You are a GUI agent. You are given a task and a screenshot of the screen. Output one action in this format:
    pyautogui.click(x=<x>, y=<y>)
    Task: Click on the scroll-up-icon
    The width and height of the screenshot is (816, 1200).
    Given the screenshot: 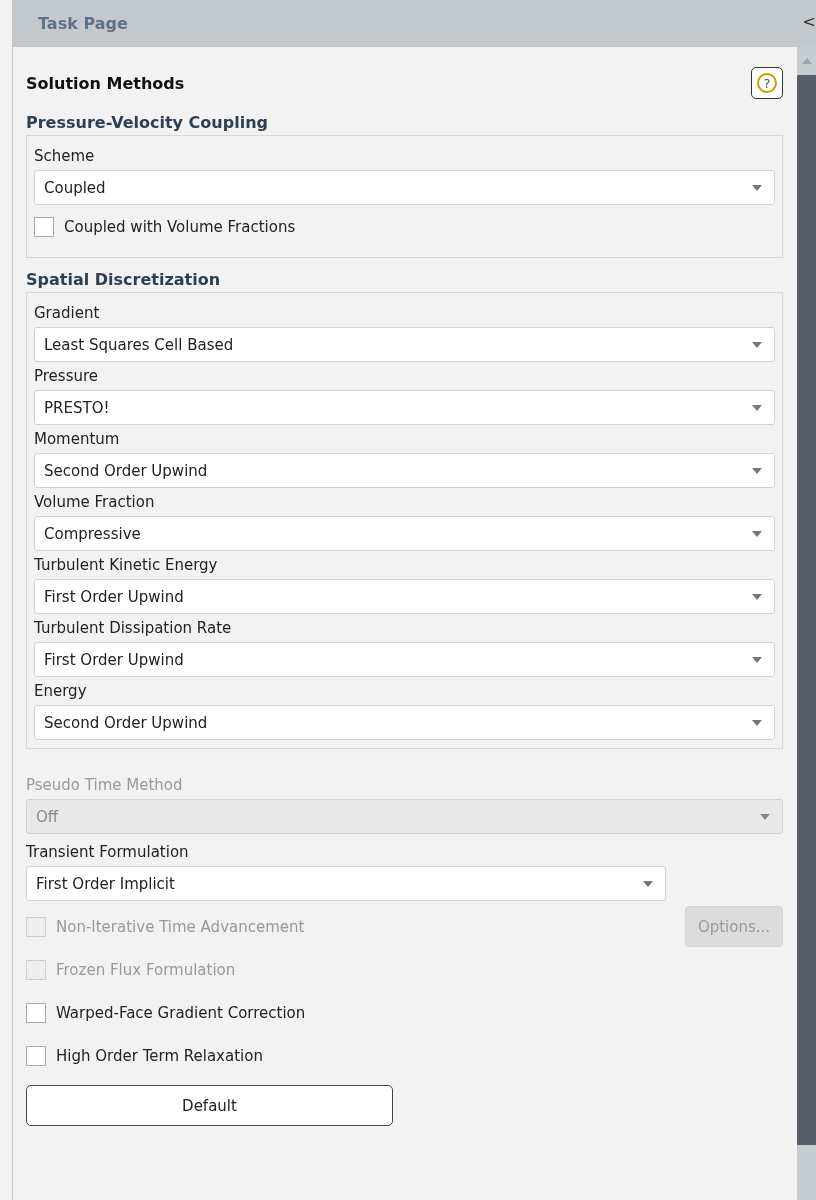 What is the action you would take?
    pyautogui.click(x=806, y=61)
    